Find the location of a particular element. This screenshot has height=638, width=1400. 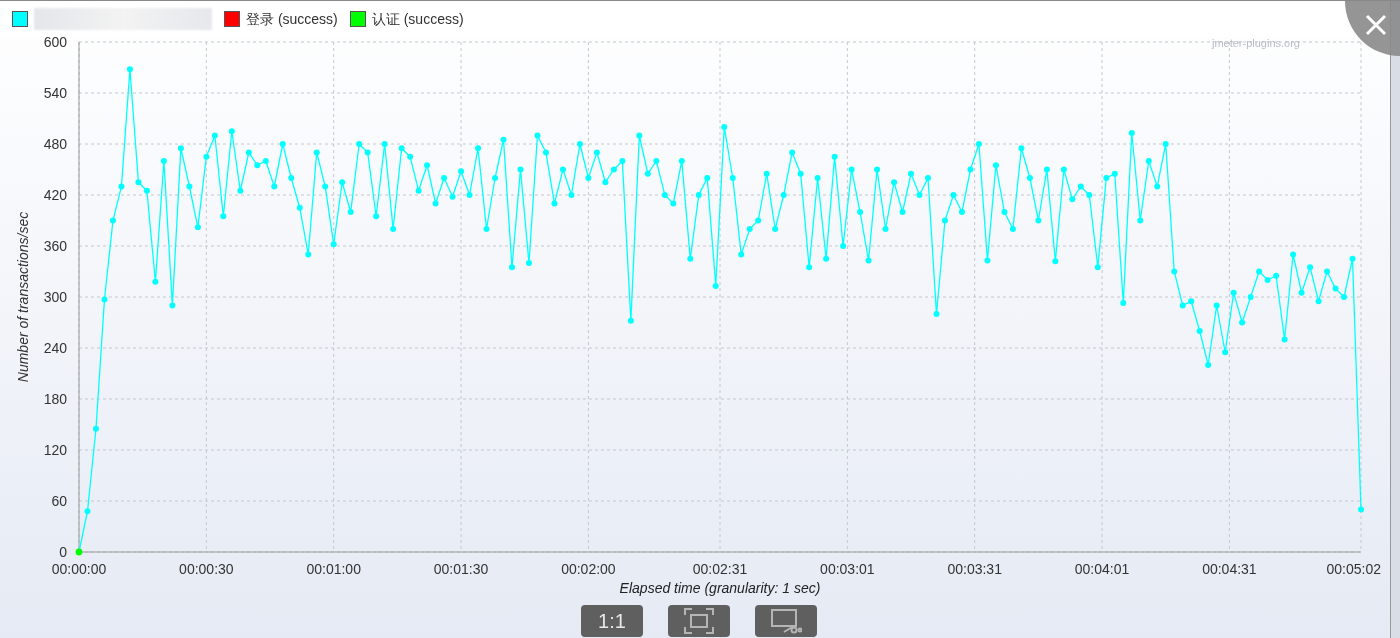

y-tick-label: 360 is located at coordinates (55, 246).